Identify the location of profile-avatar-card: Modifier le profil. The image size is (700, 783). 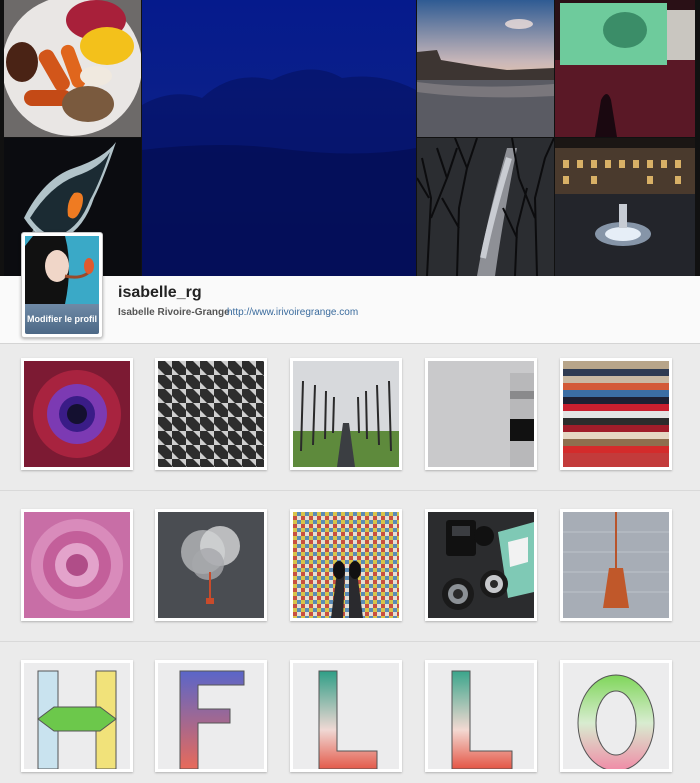
(62, 285).